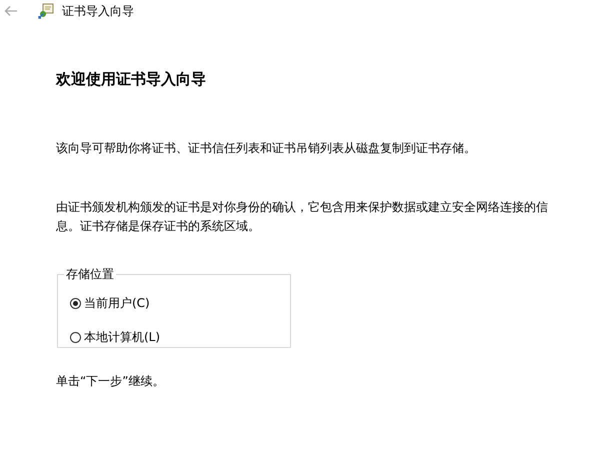 This screenshot has height=453, width=607. Describe the element at coordinates (131, 79) in the screenshot. I see `page-heading: 欢迎使用证书导入向导` at that location.